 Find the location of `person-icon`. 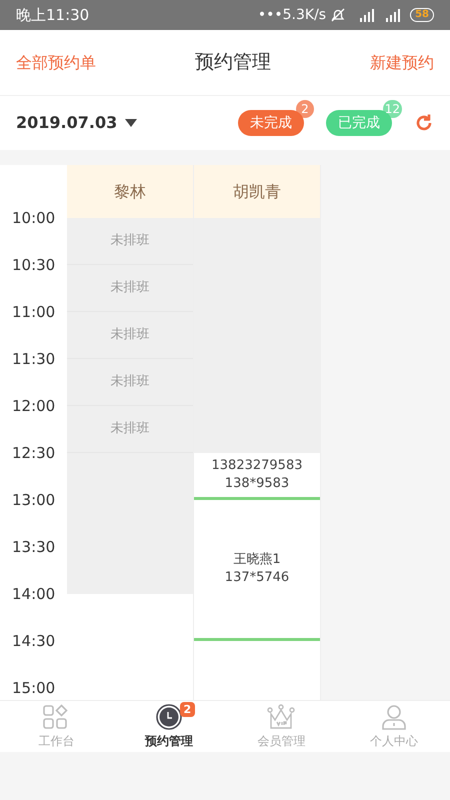

person-icon is located at coordinates (394, 717).